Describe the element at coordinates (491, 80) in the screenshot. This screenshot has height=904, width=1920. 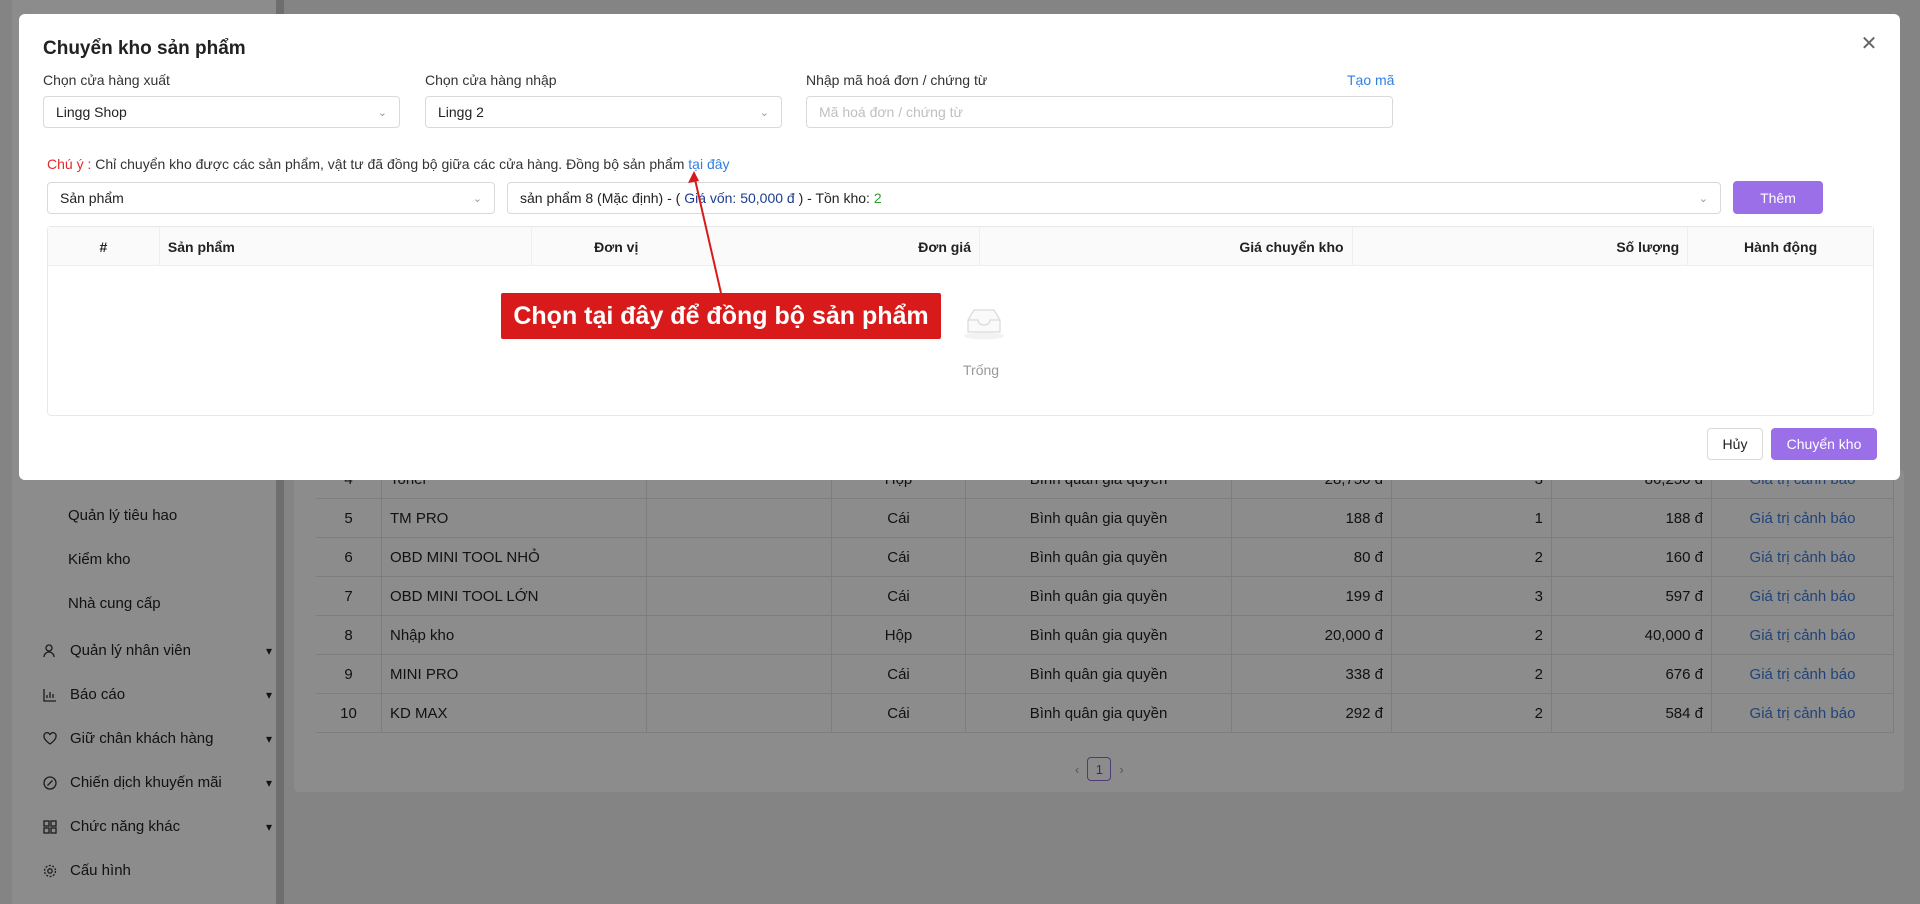
I see `import-store-label: Chọn cửa hàng nhập` at that location.